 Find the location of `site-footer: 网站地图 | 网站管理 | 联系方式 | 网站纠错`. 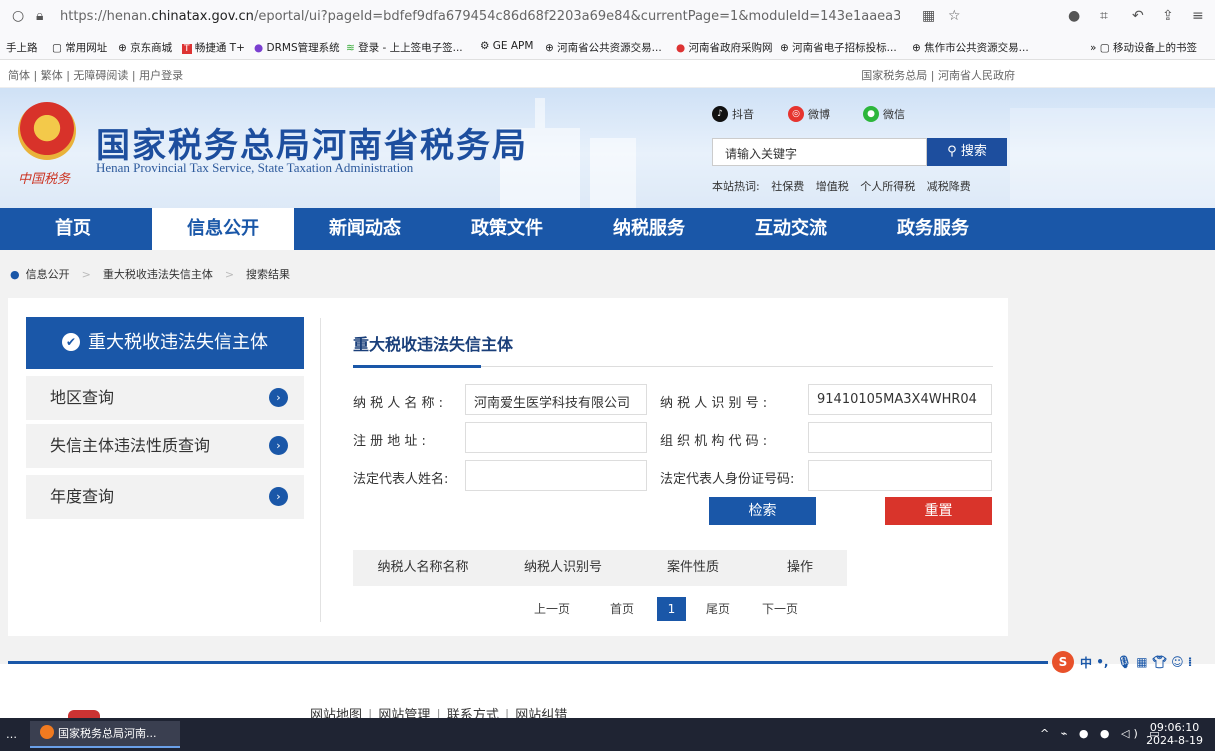

site-footer: 网站地图 | 网站管理 | 联系方式 | 网站纠错 is located at coordinates (607, 693).